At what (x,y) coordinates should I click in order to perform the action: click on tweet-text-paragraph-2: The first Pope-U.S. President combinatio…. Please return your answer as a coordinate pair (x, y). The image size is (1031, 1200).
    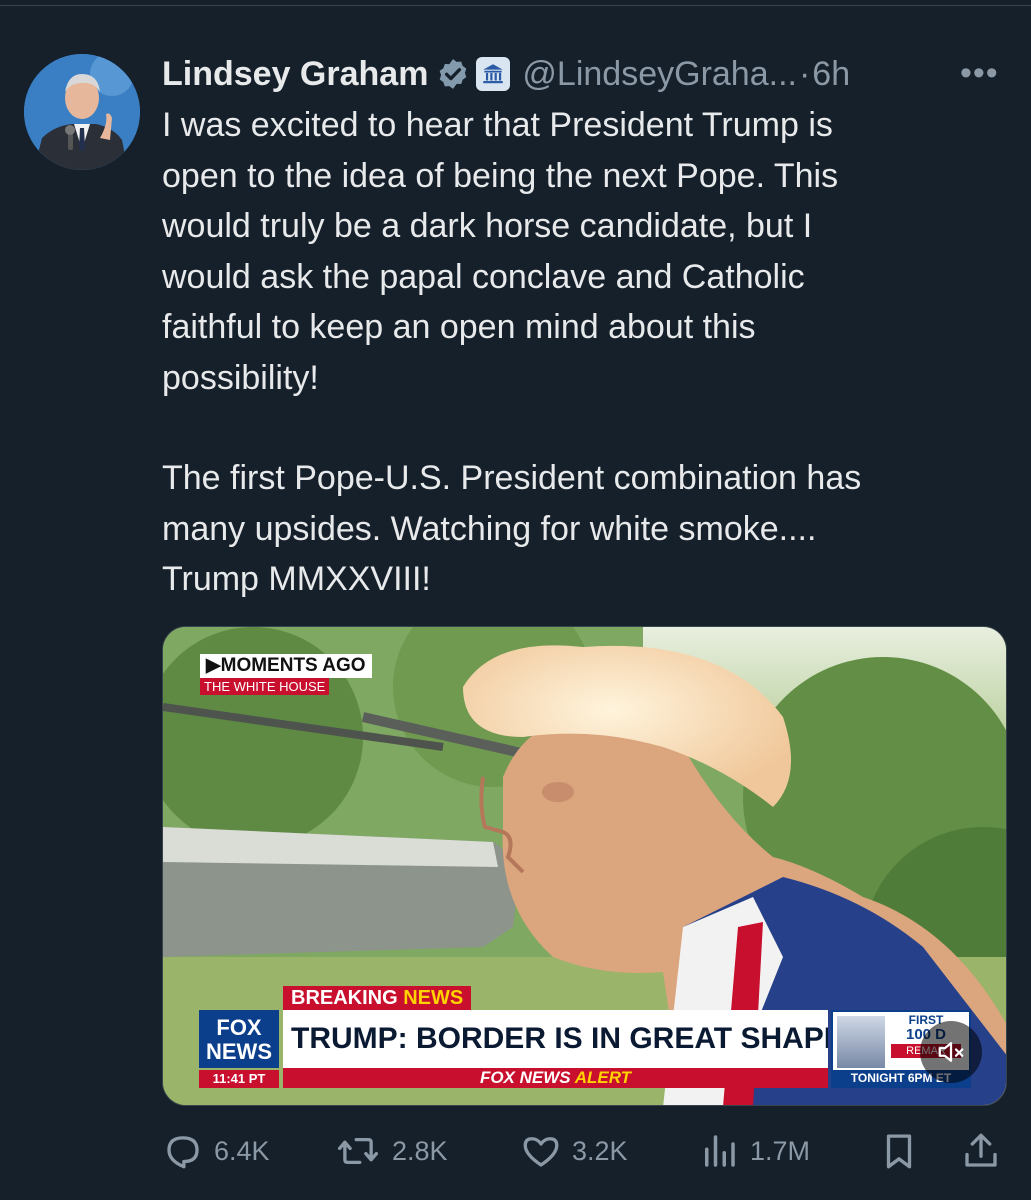
    Looking at the image, I should click on (577, 529).